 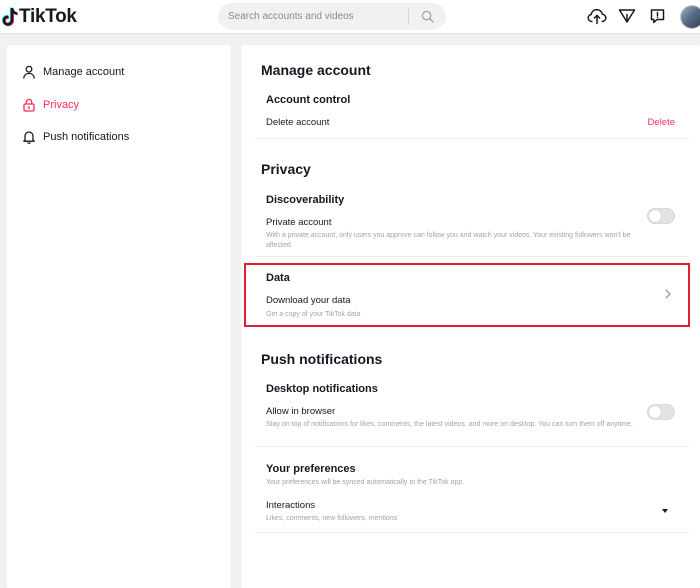 I want to click on download-data-description: Get a copy of your TikTok data, so click(x=313, y=314).